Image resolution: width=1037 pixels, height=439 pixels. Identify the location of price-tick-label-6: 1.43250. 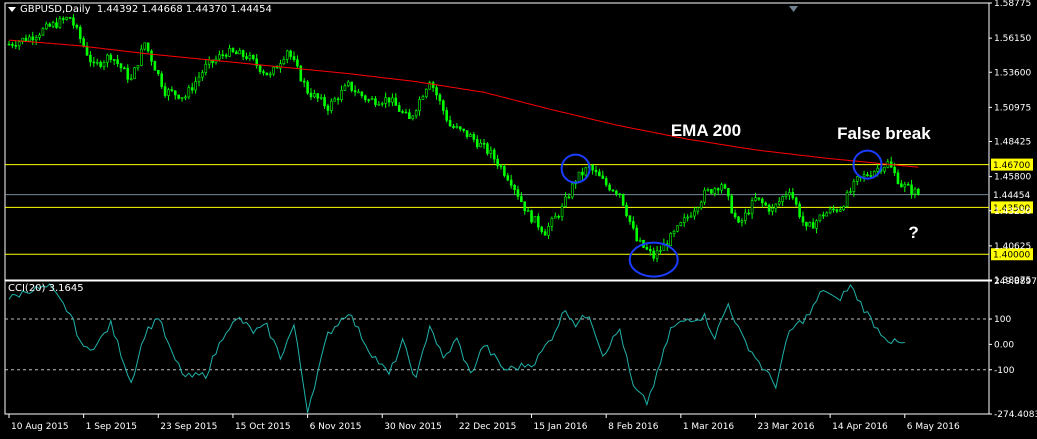
(1012, 212).